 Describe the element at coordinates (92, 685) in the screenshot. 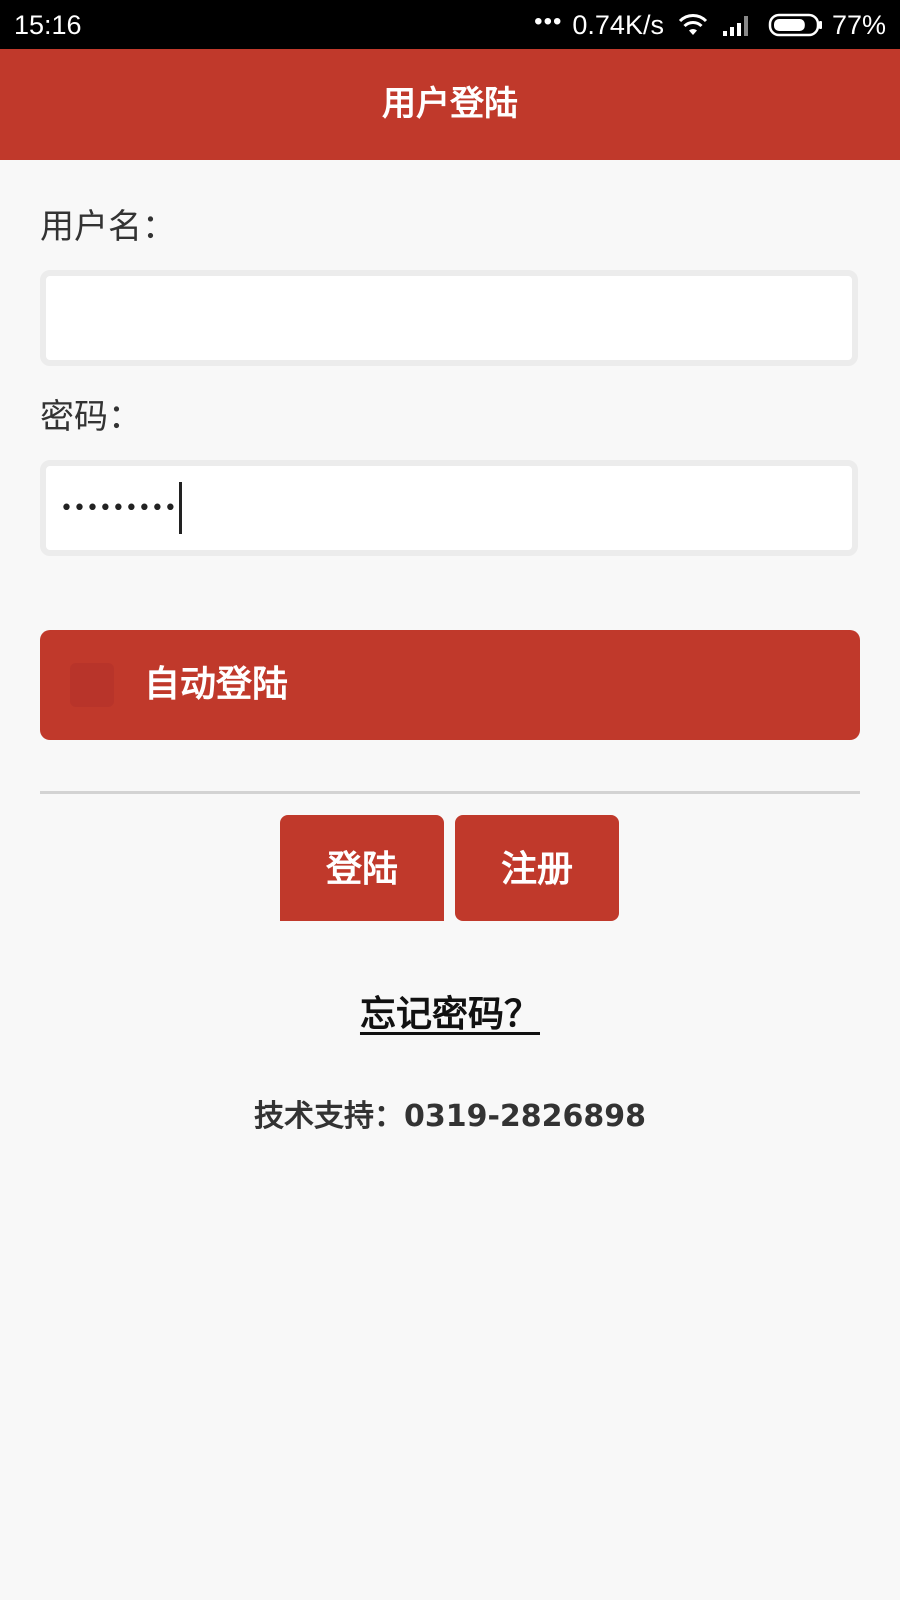

I see `auto-login-checkbox` at that location.